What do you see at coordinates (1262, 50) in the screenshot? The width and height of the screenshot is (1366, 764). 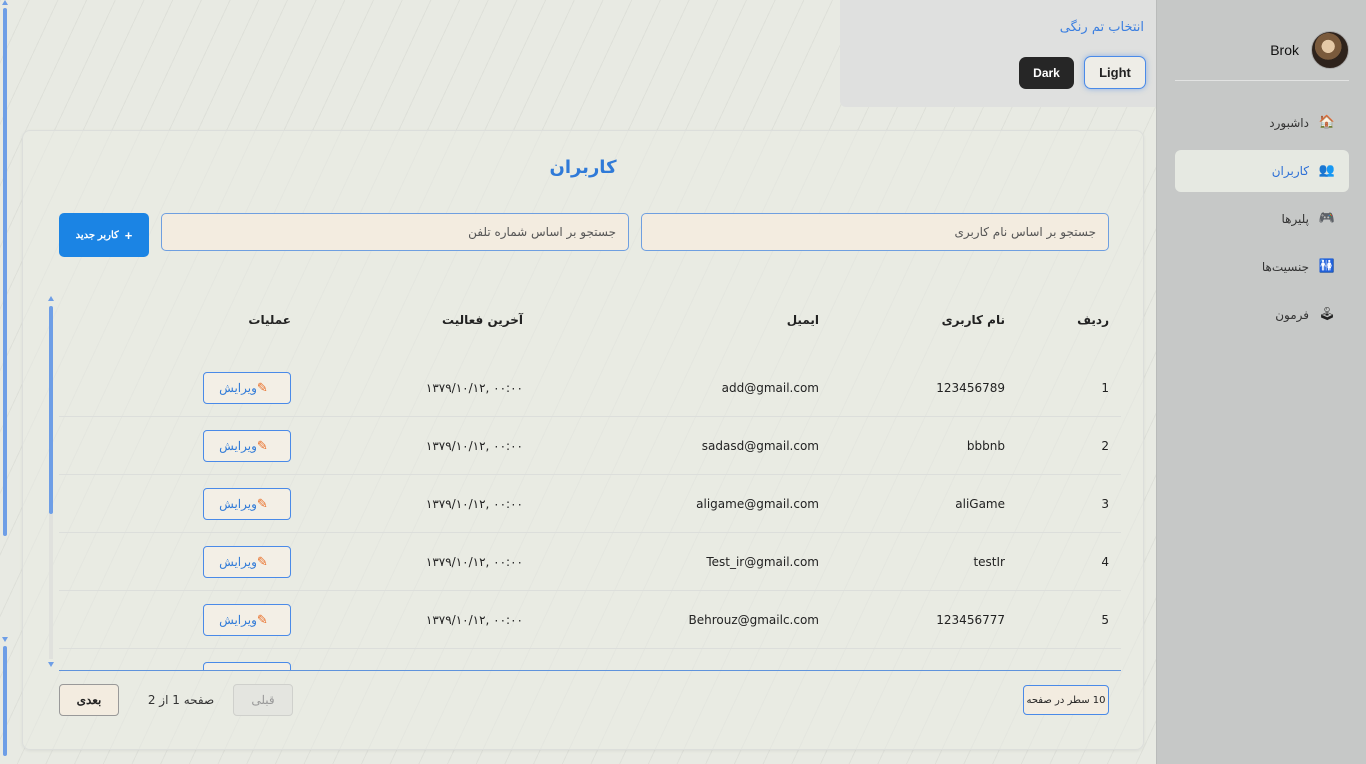 I see `user-profile: Brok` at bounding box center [1262, 50].